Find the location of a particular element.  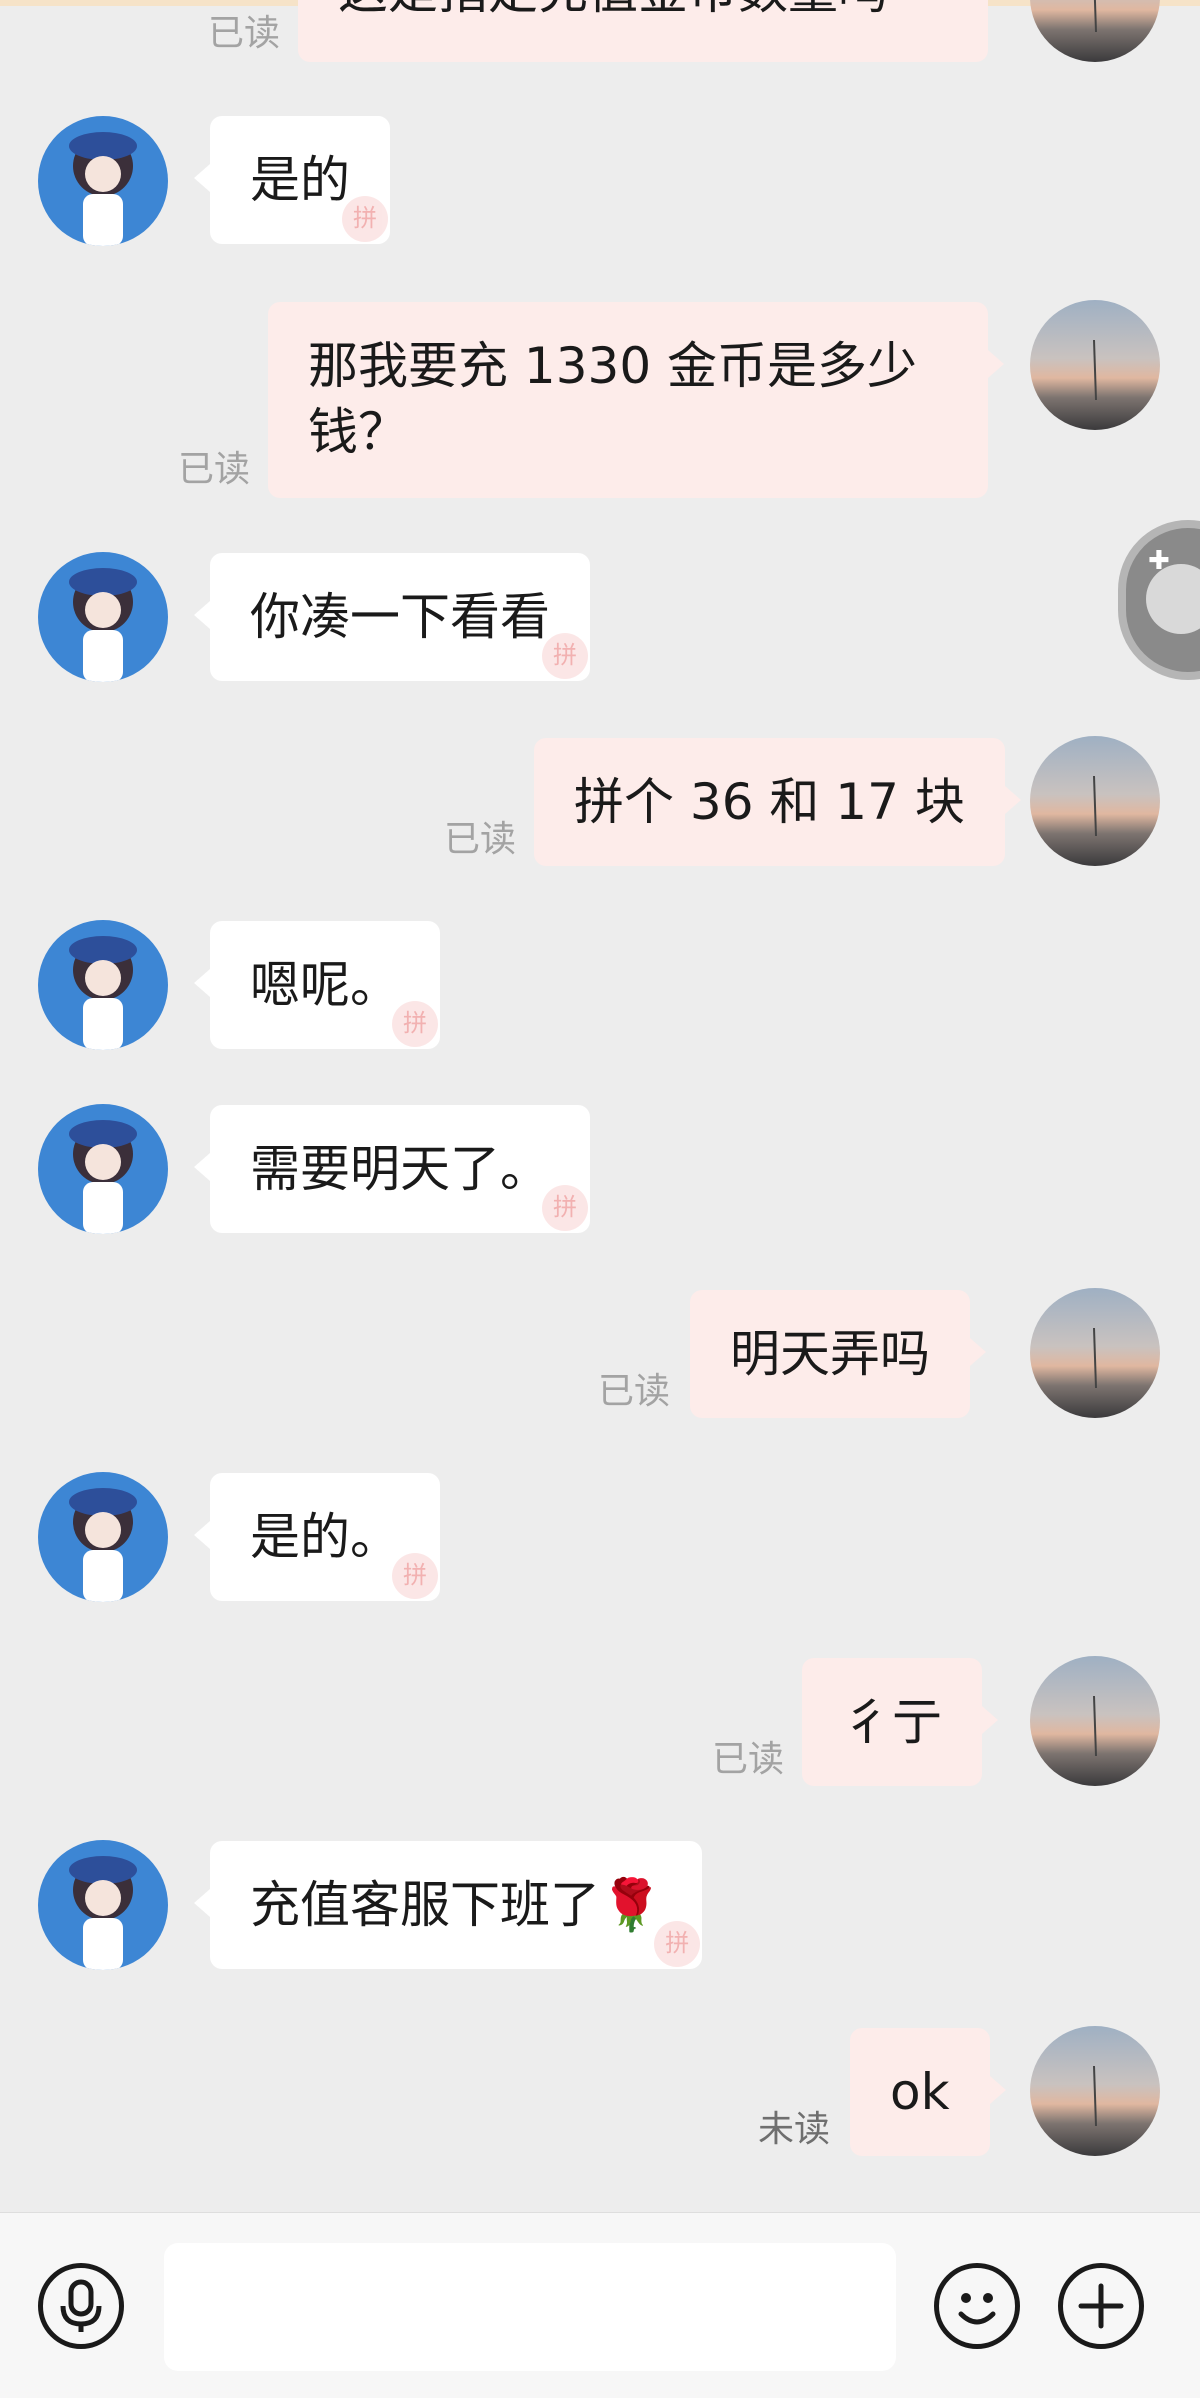

message-bubble-incoming: 是的。 is located at coordinates (317, 1537).